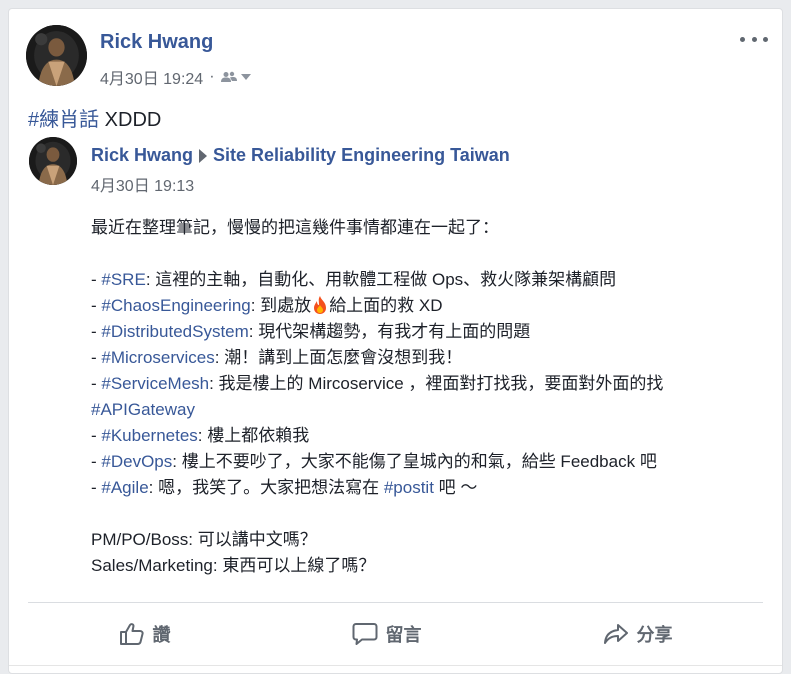 This screenshot has height=674, width=791. Describe the element at coordinates (130, 120) in the screenshot. I see `post-text-rest: XDDD` at that location.